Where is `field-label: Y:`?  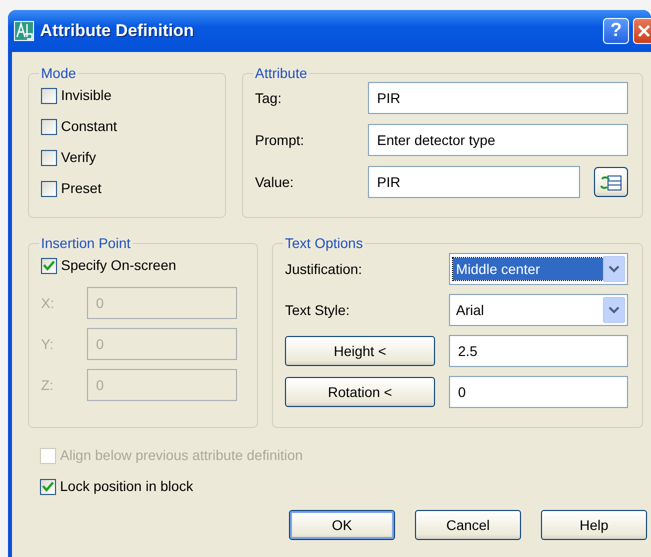 field-label: Y: is located at coordinates (47, 344).